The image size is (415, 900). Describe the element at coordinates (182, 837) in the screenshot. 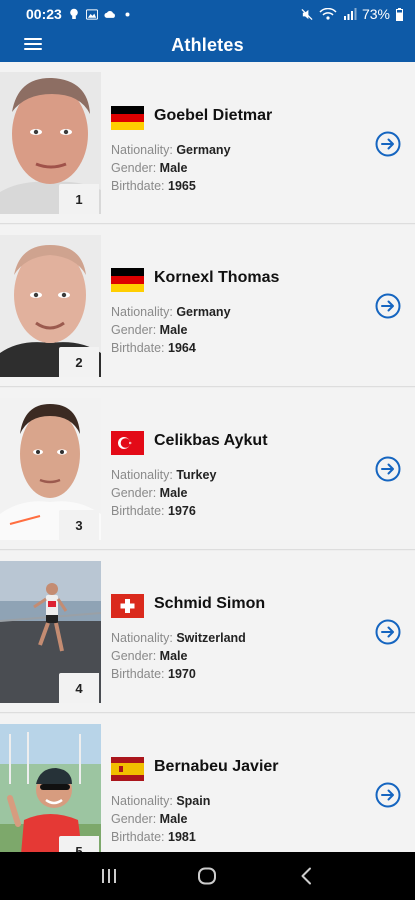

I see `birthdate-value: 1981` at that location.